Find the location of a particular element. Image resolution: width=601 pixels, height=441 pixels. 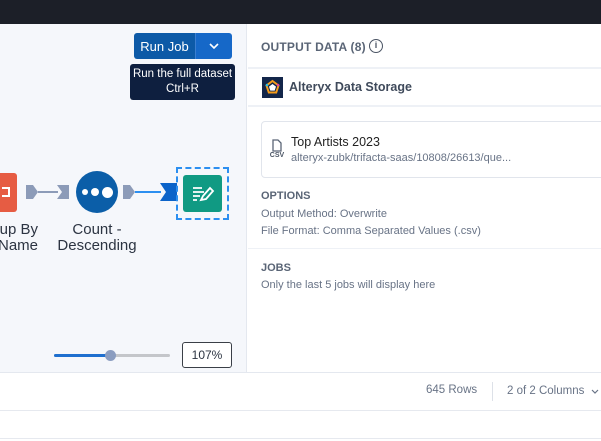

column-selector: 2 of 2 Columns is located at coordinates (545, 391).